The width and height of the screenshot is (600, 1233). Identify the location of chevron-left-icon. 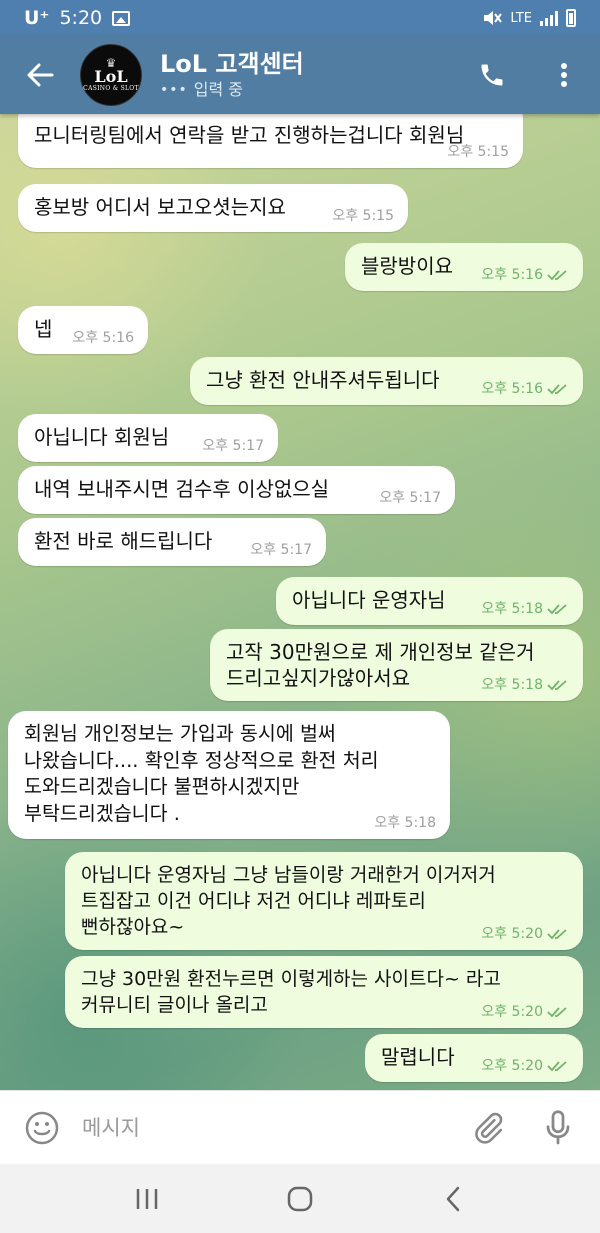
(453, 1198).